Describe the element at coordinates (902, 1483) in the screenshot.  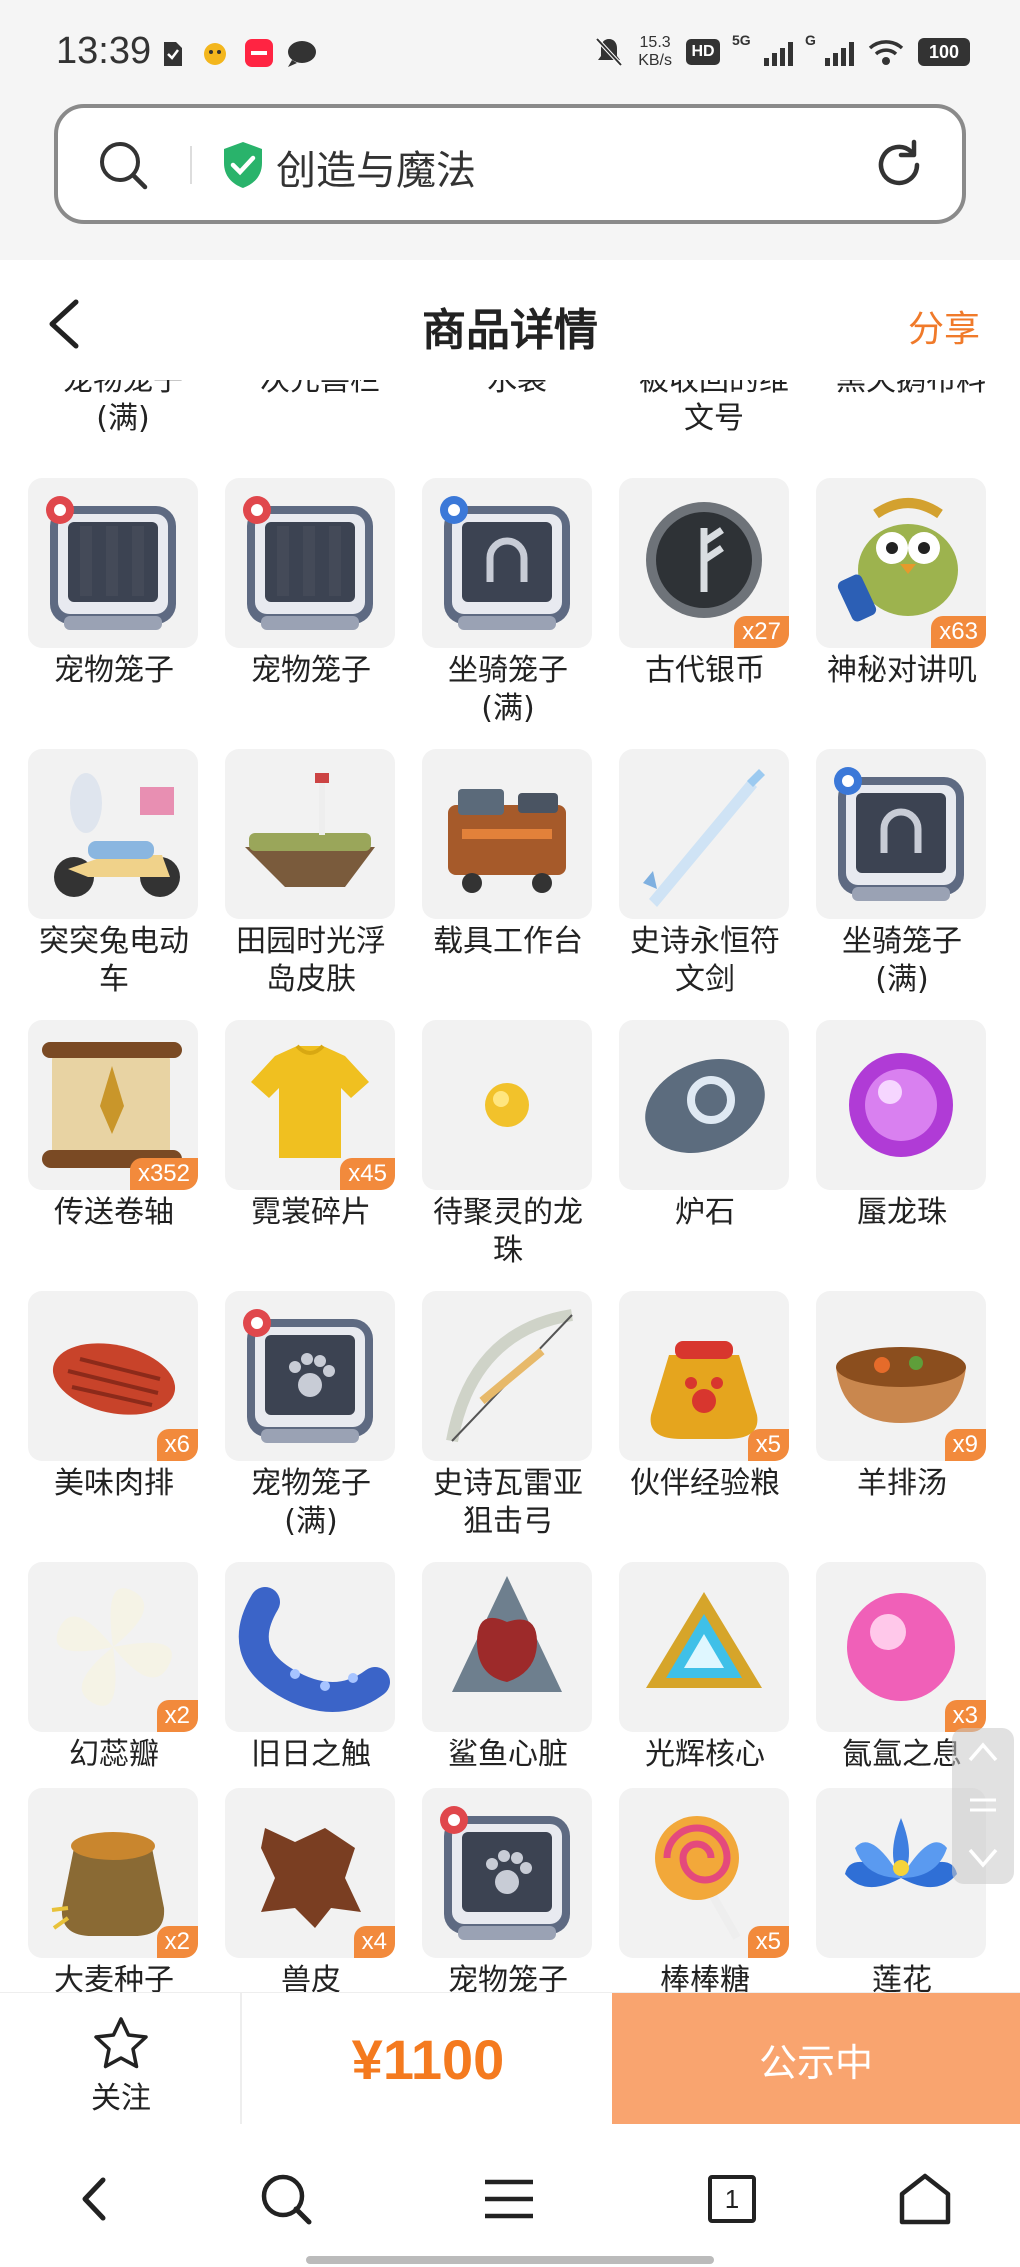
I see `item-name: 羊排汤` at that location.